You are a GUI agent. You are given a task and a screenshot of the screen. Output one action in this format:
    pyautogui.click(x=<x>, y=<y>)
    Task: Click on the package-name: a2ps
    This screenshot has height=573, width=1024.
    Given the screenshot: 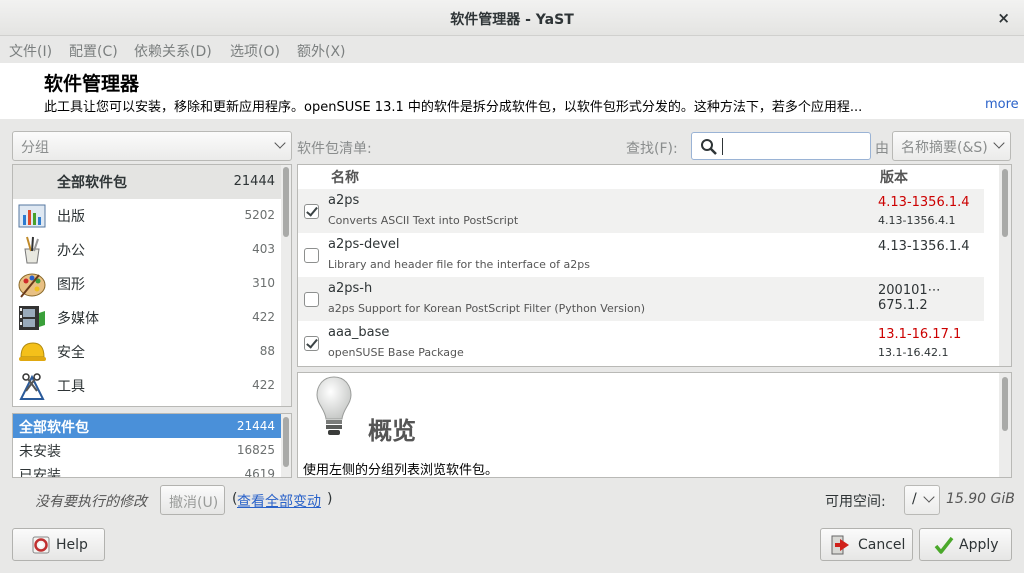 What is the action you would take?
    pyautogui.click(x=344, y=200)
    